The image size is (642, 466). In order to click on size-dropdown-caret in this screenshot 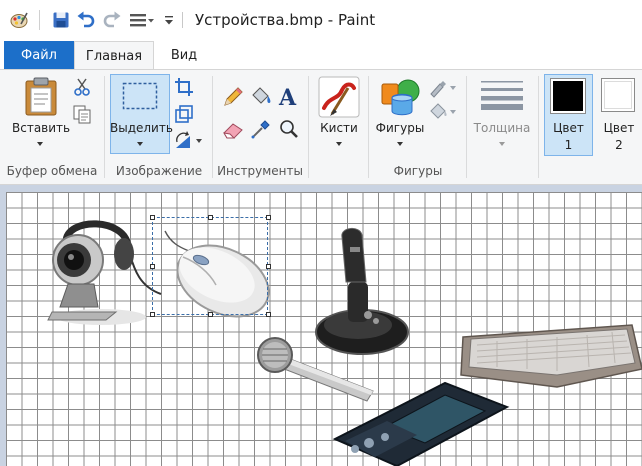, I will do `click(502, 144)`.